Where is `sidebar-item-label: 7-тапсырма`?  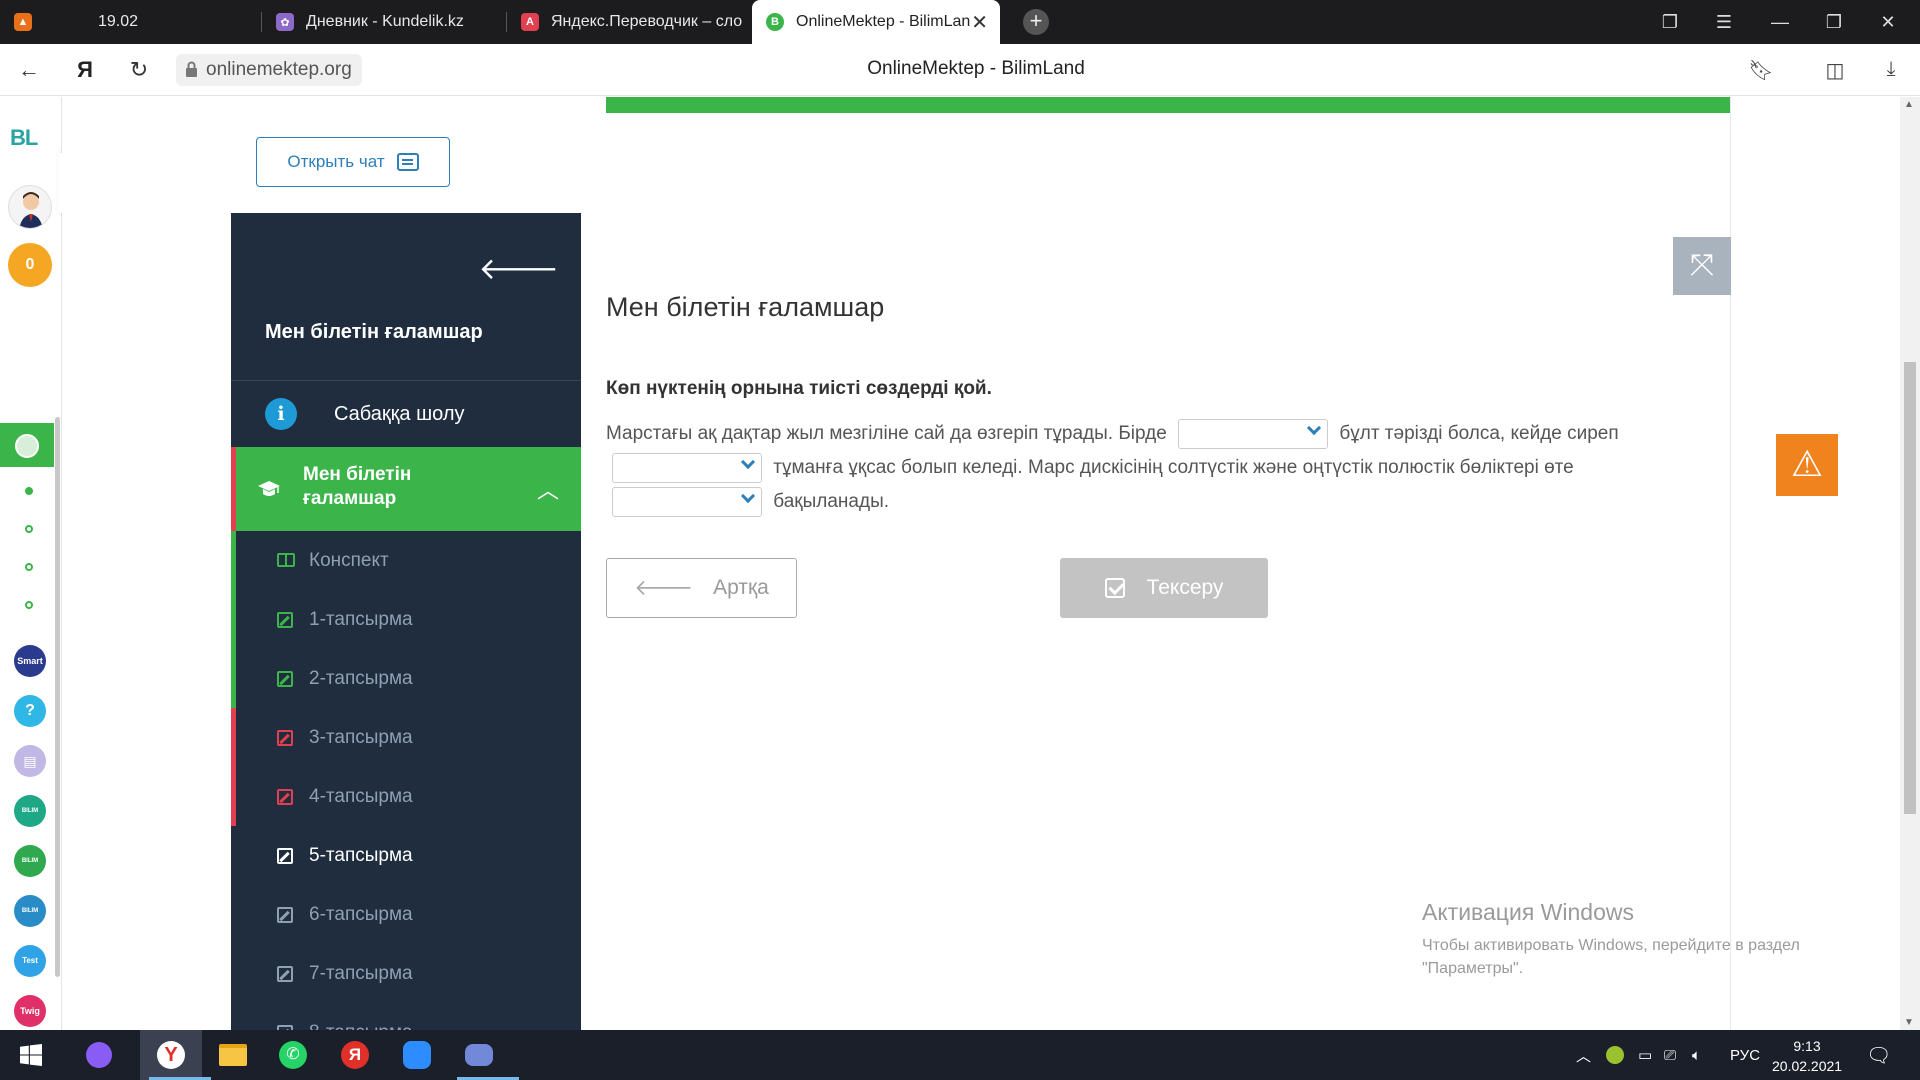 sidebar-item-label: 7-тапсырма is located at coordinates (361, 973).